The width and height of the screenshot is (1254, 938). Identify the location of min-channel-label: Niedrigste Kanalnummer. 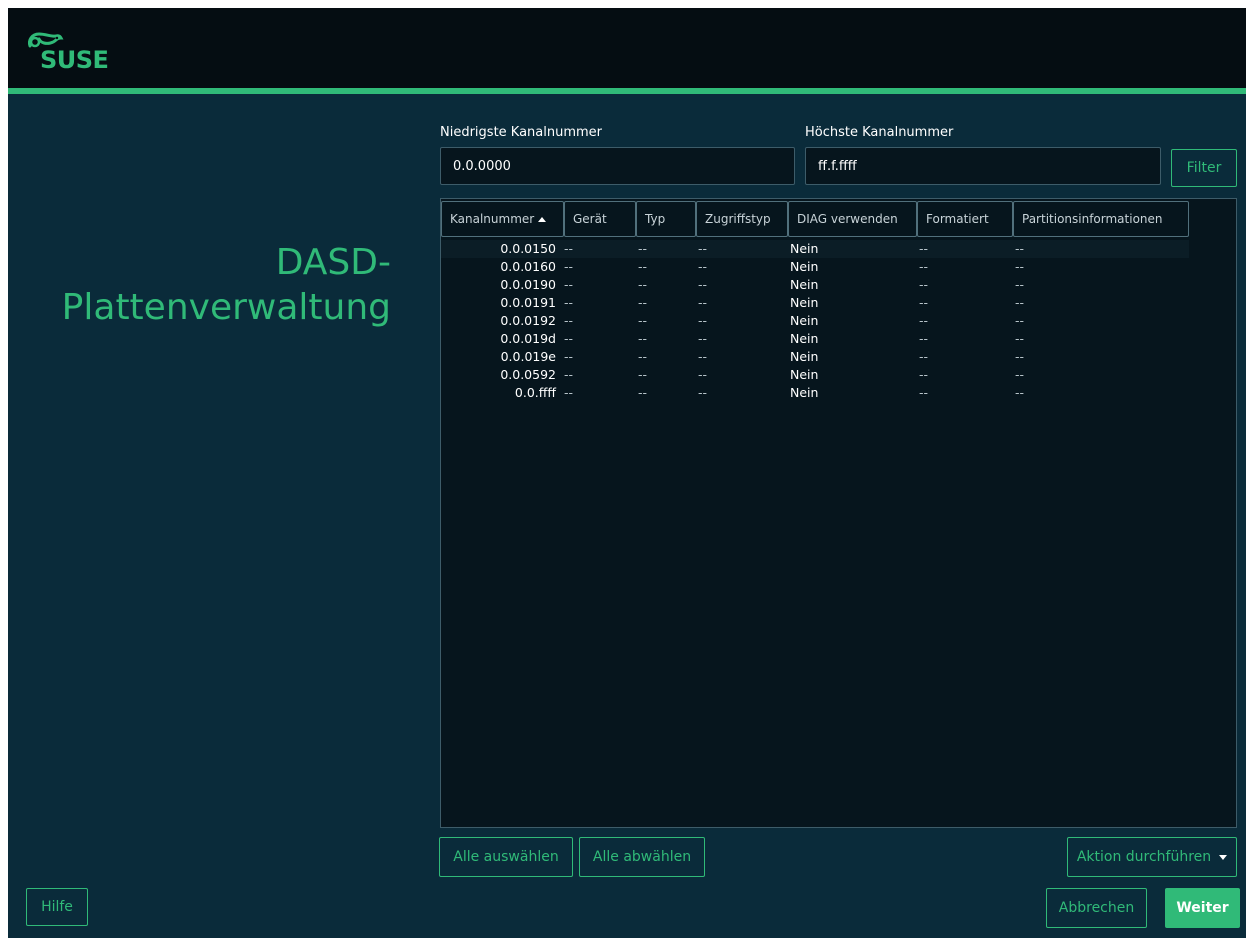
(521, 132).